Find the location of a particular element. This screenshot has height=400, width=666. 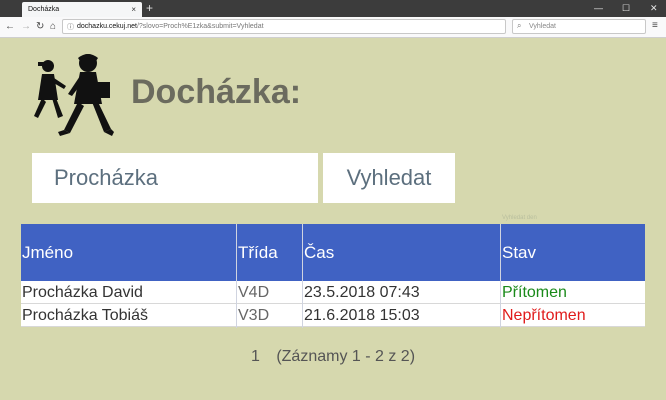

search-placeholder: Vyhledat is located at coordinates (542, 26).